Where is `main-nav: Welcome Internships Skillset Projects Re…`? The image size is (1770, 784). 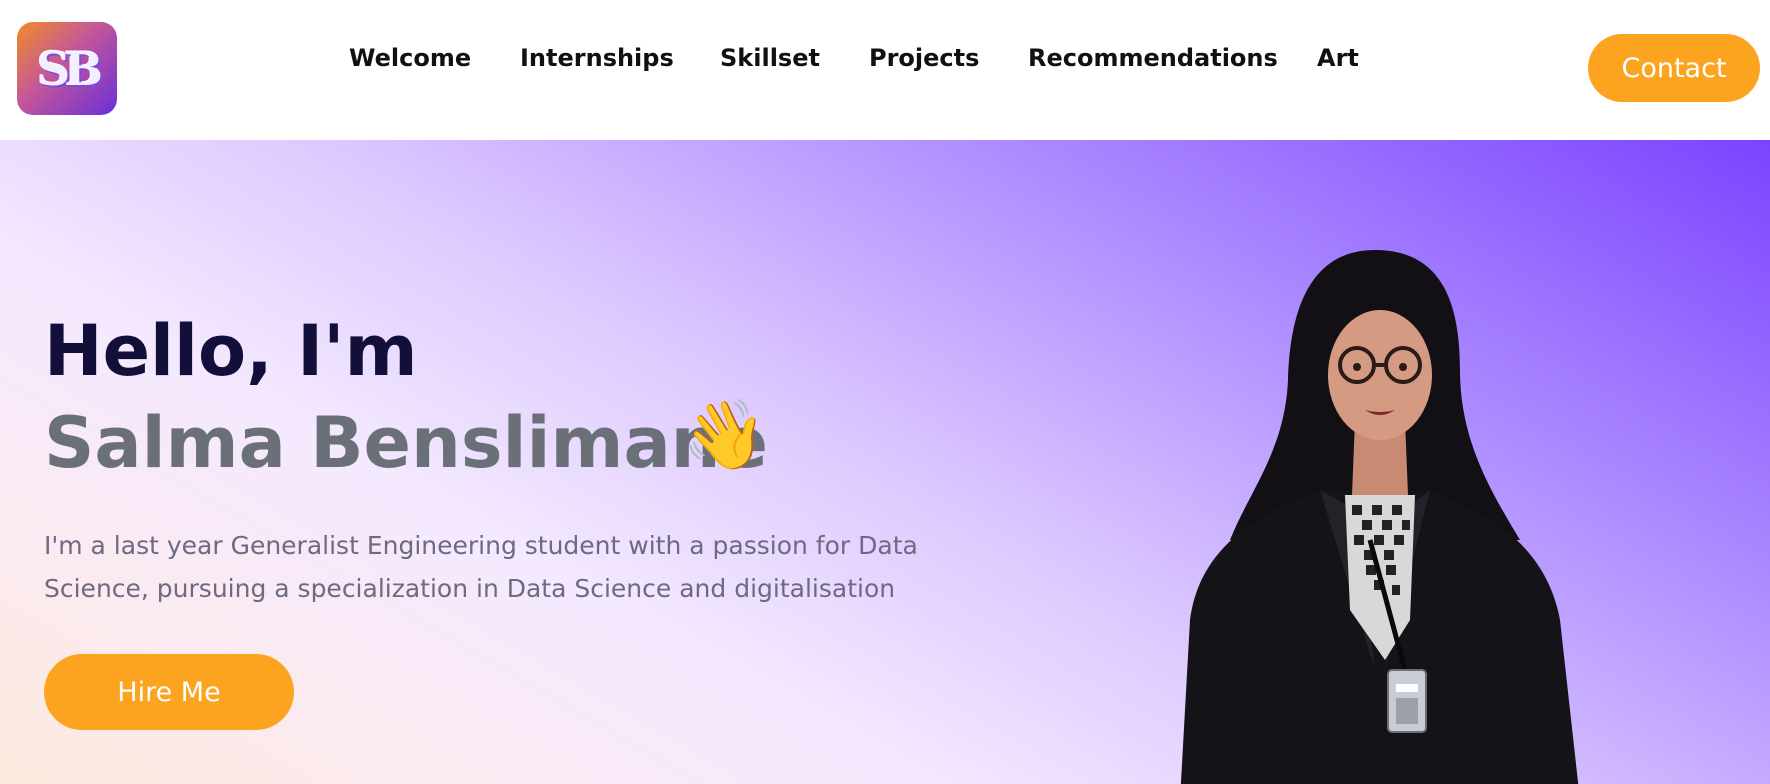 main-nav: Welcome Internships Skillset Projects Re… is located at coordinates (885, 66).